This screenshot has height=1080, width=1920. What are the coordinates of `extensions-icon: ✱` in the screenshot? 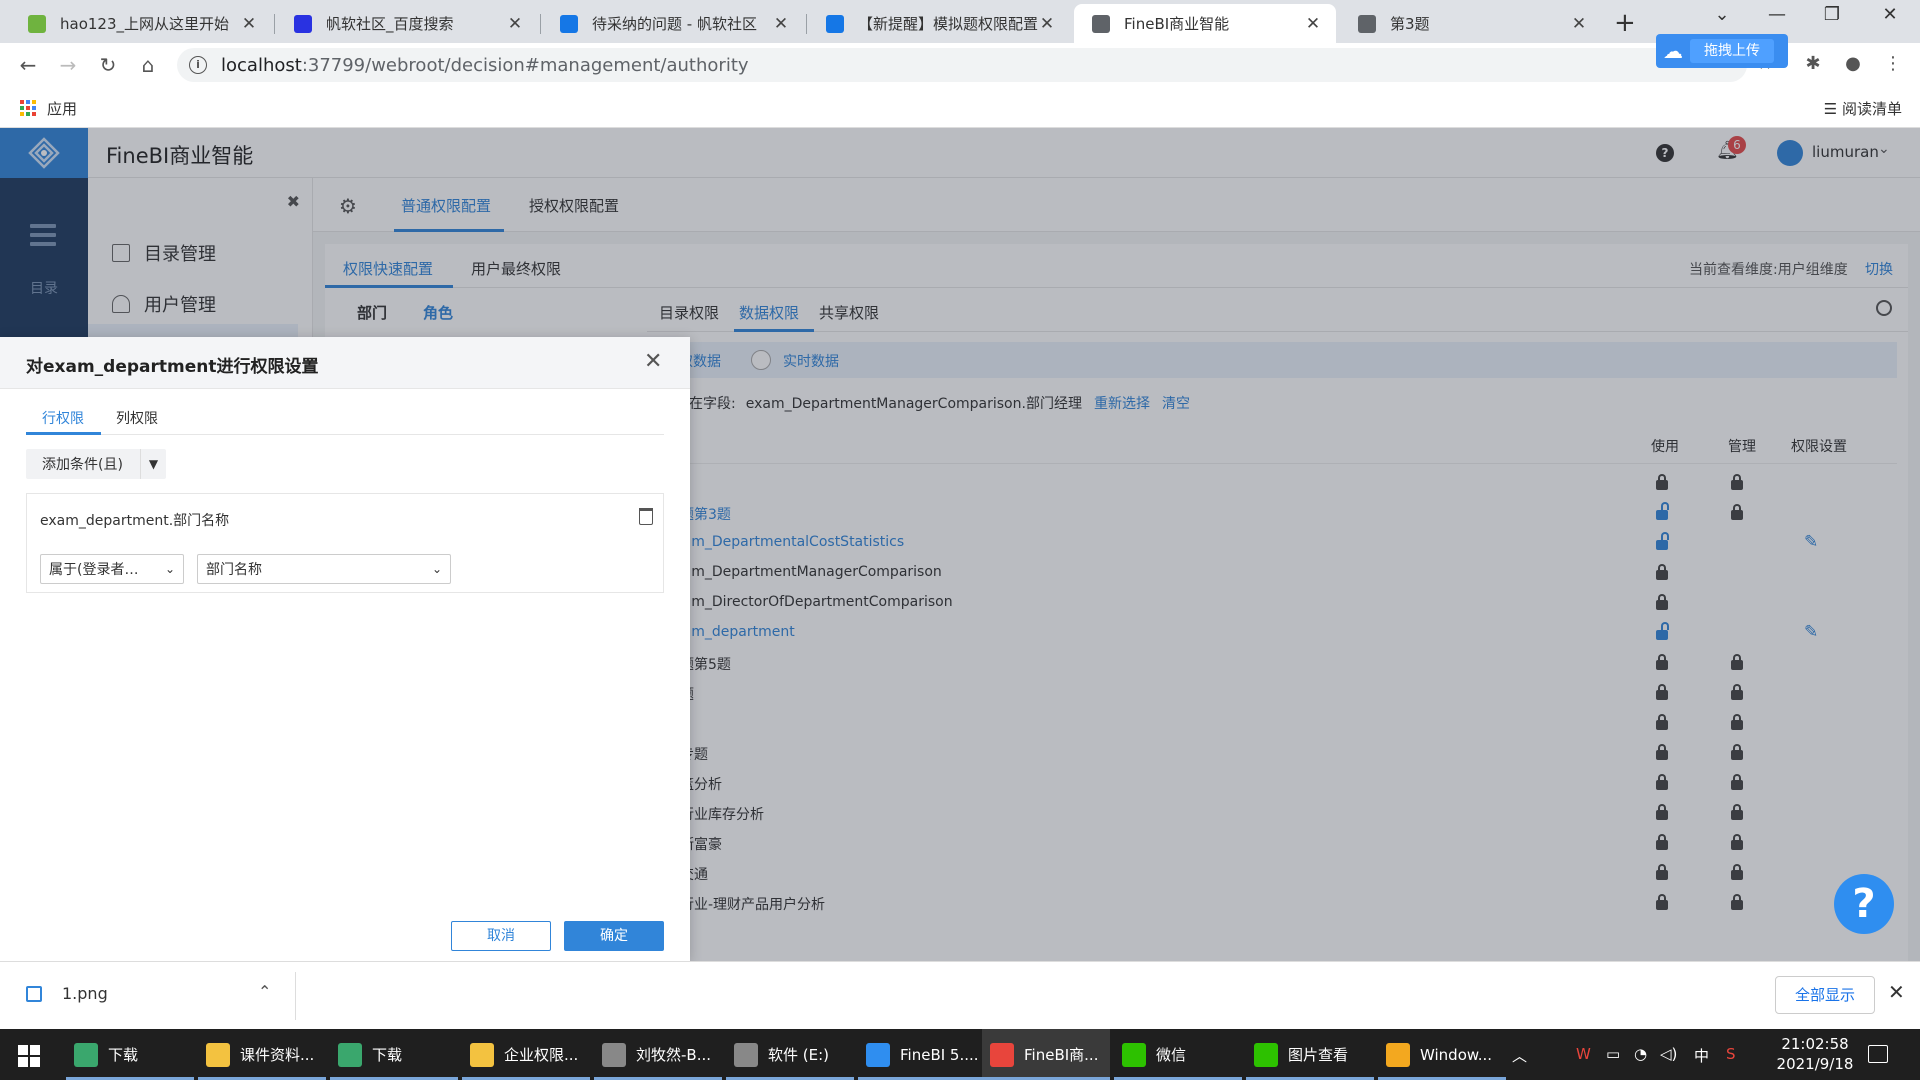 It's located at (1813, 63).